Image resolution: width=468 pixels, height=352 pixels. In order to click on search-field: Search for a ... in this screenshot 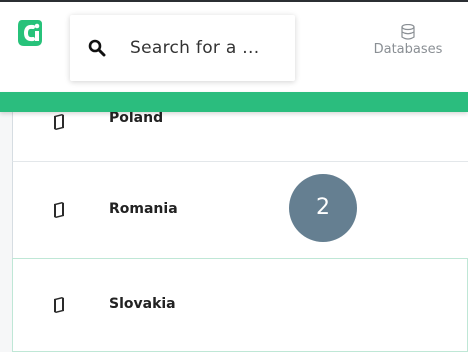, I will do `click(182, 48)`.